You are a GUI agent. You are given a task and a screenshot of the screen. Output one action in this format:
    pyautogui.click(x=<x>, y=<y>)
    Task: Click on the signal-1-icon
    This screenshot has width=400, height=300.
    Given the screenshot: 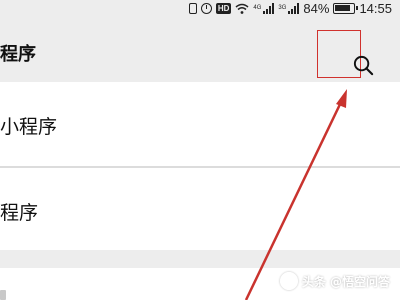 What is the action you would take?
    pyautogui.click(x=269, y=8)
    